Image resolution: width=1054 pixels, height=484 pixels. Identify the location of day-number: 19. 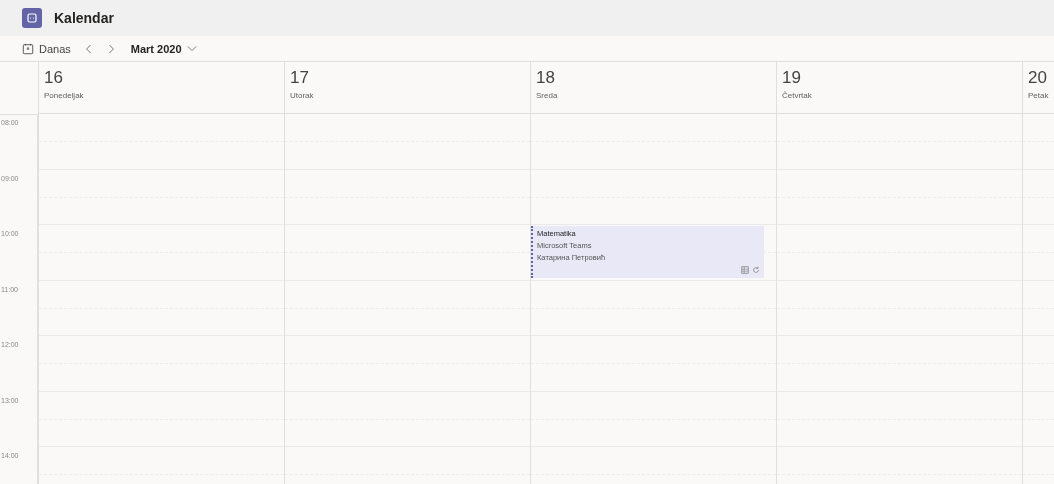
(792, 78).